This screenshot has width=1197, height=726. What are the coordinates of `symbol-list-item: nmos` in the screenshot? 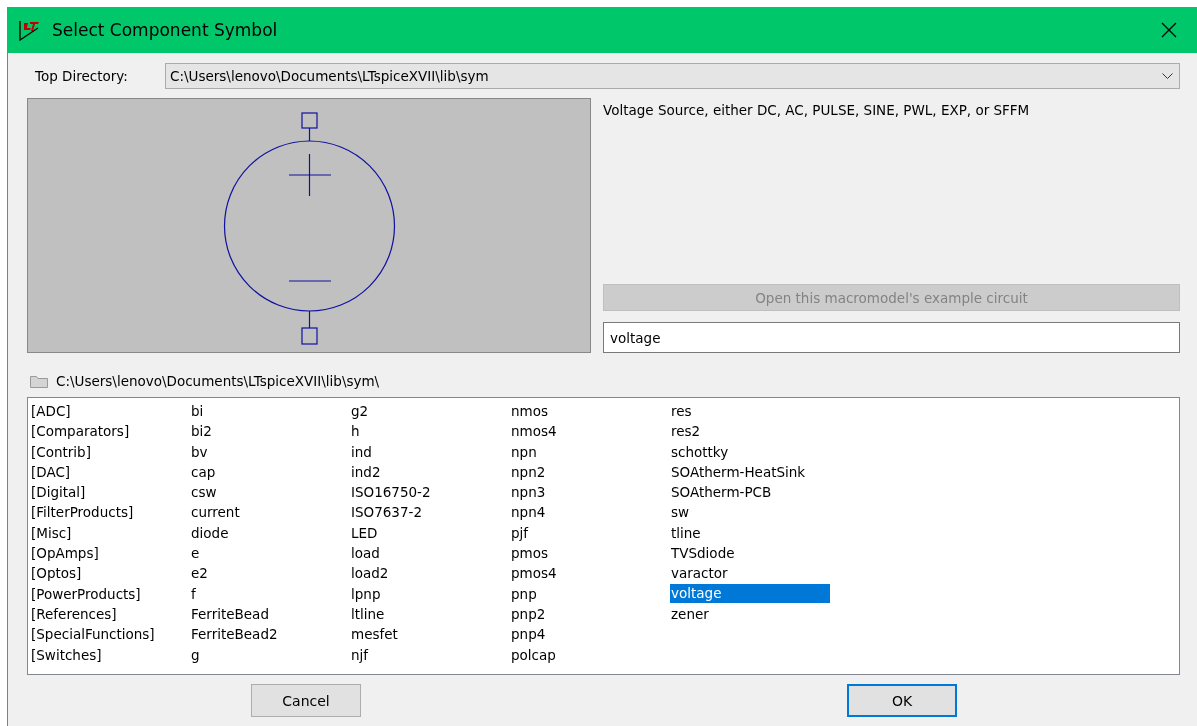 It's located at (590, 411).